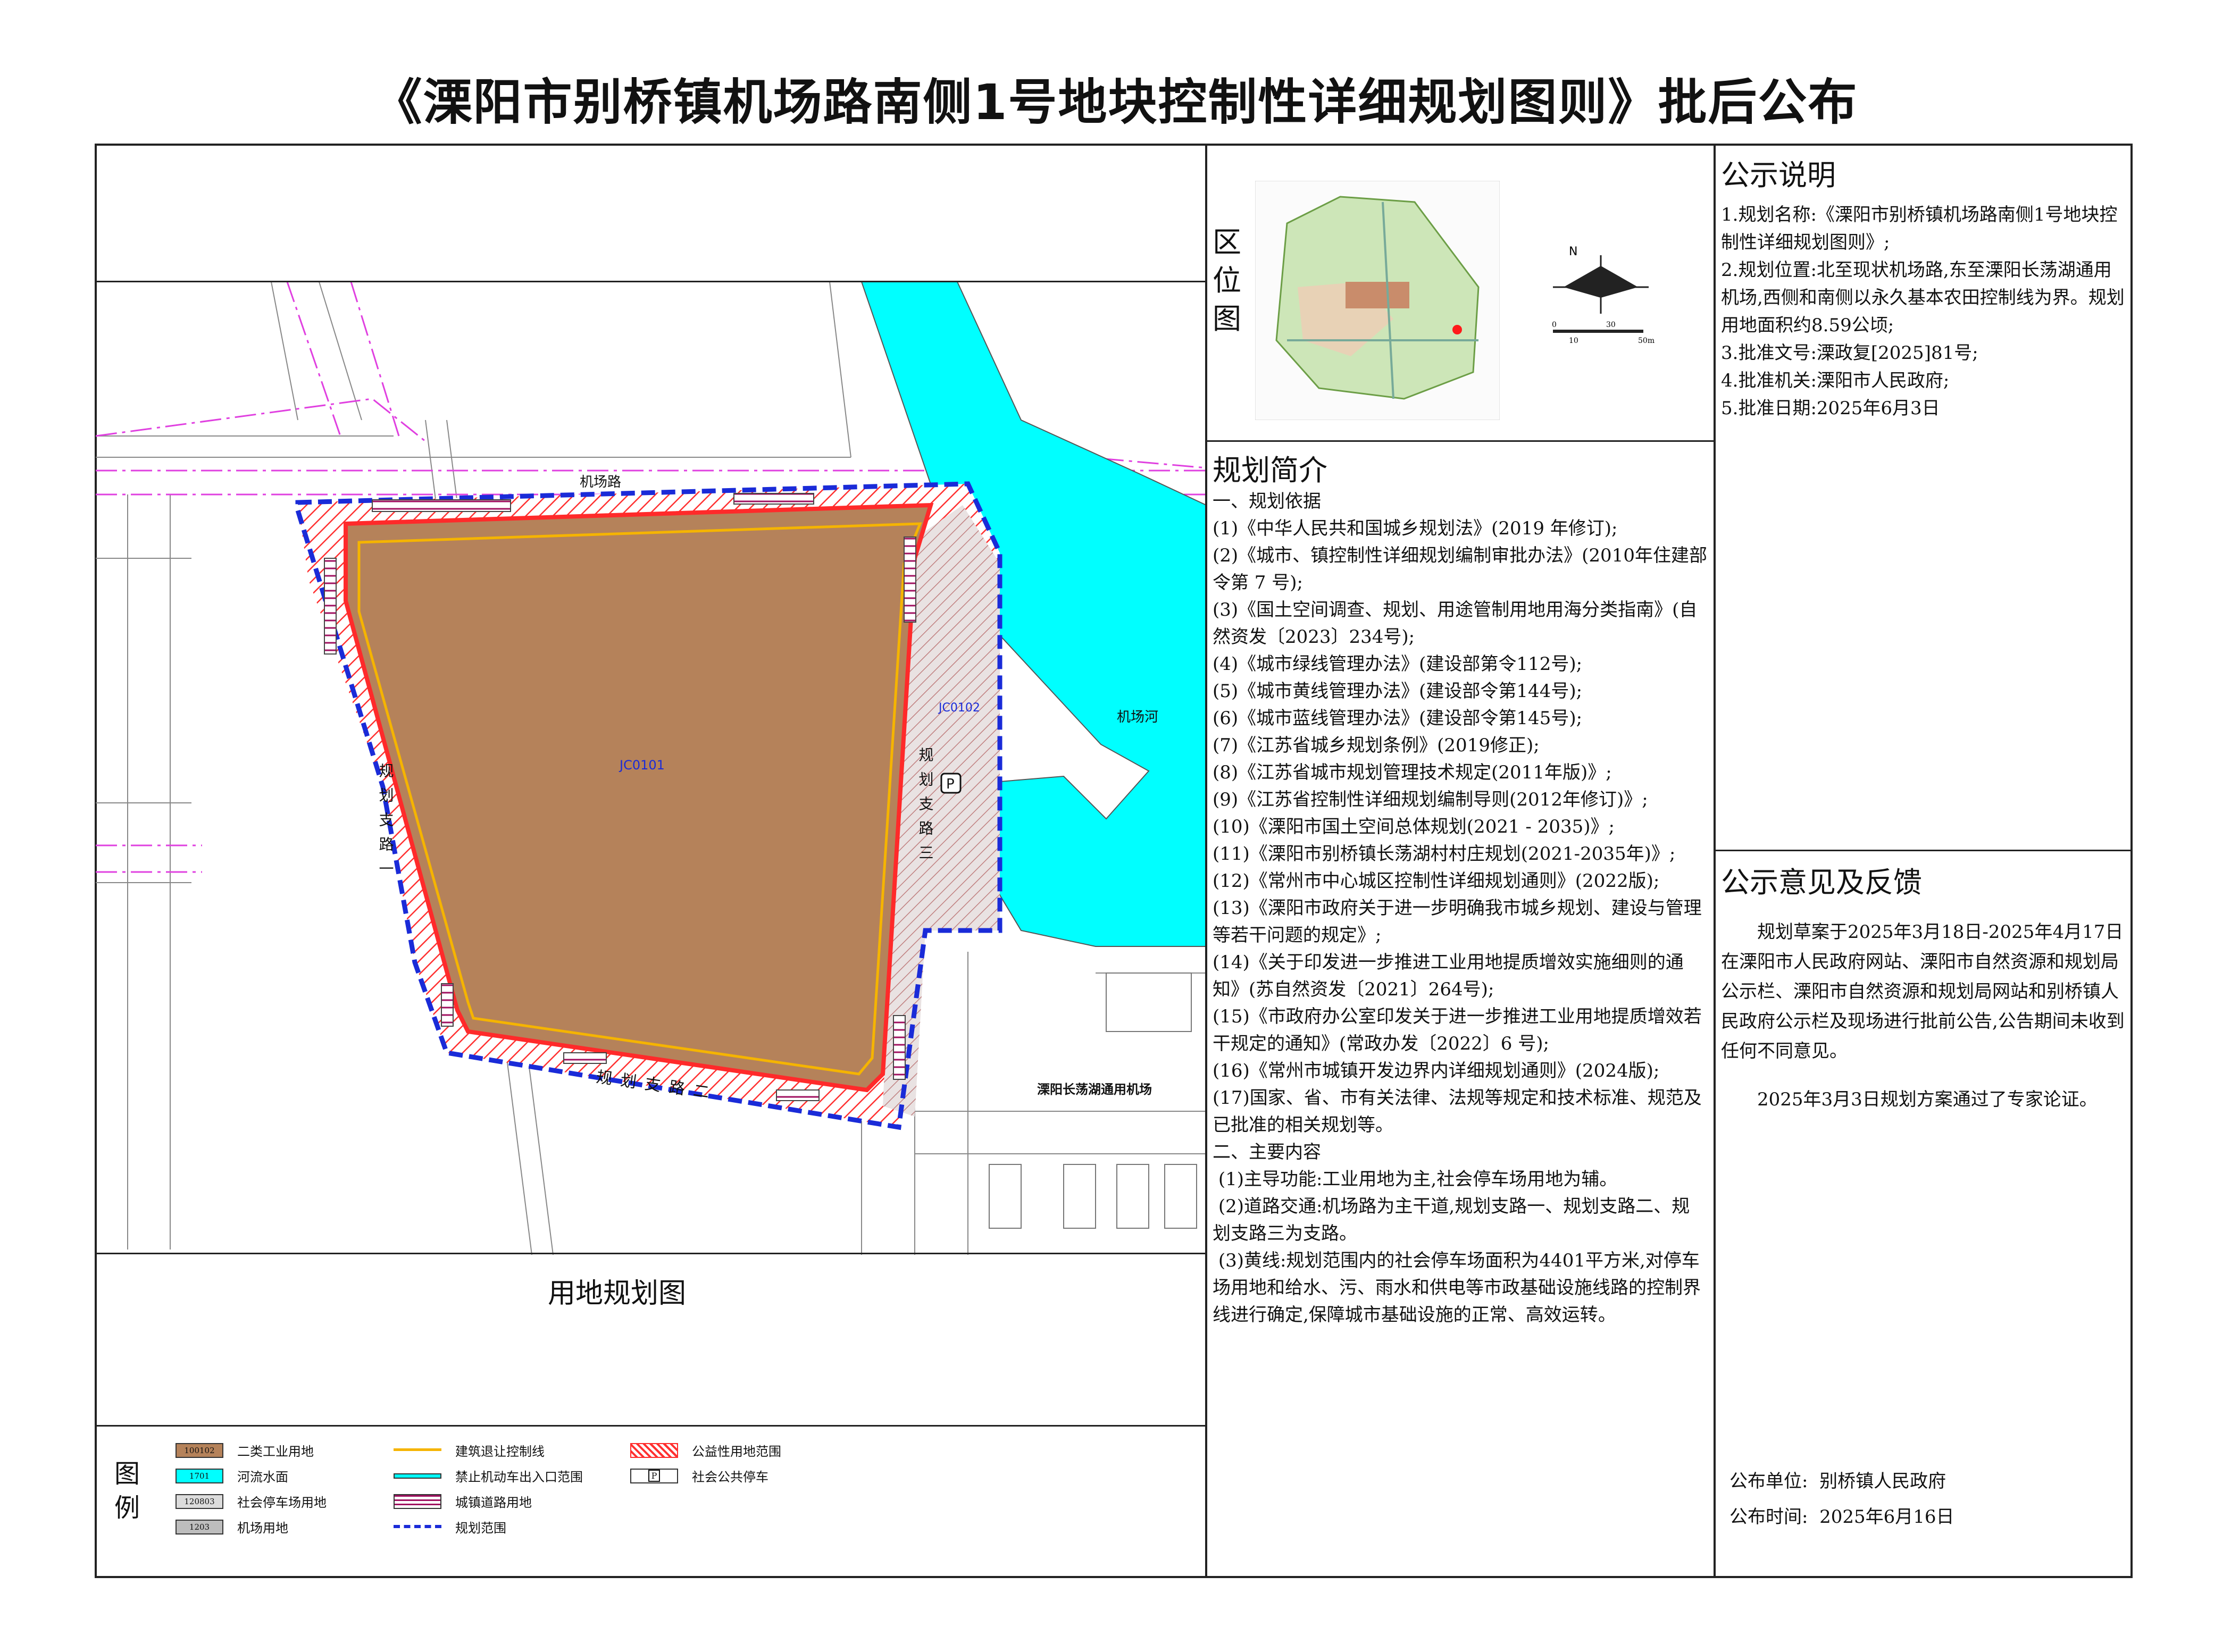 The height and width of the screenshot is (1652, 2231). I want to click on label-branch-road-3: 规划支路三, so click(925, 808).